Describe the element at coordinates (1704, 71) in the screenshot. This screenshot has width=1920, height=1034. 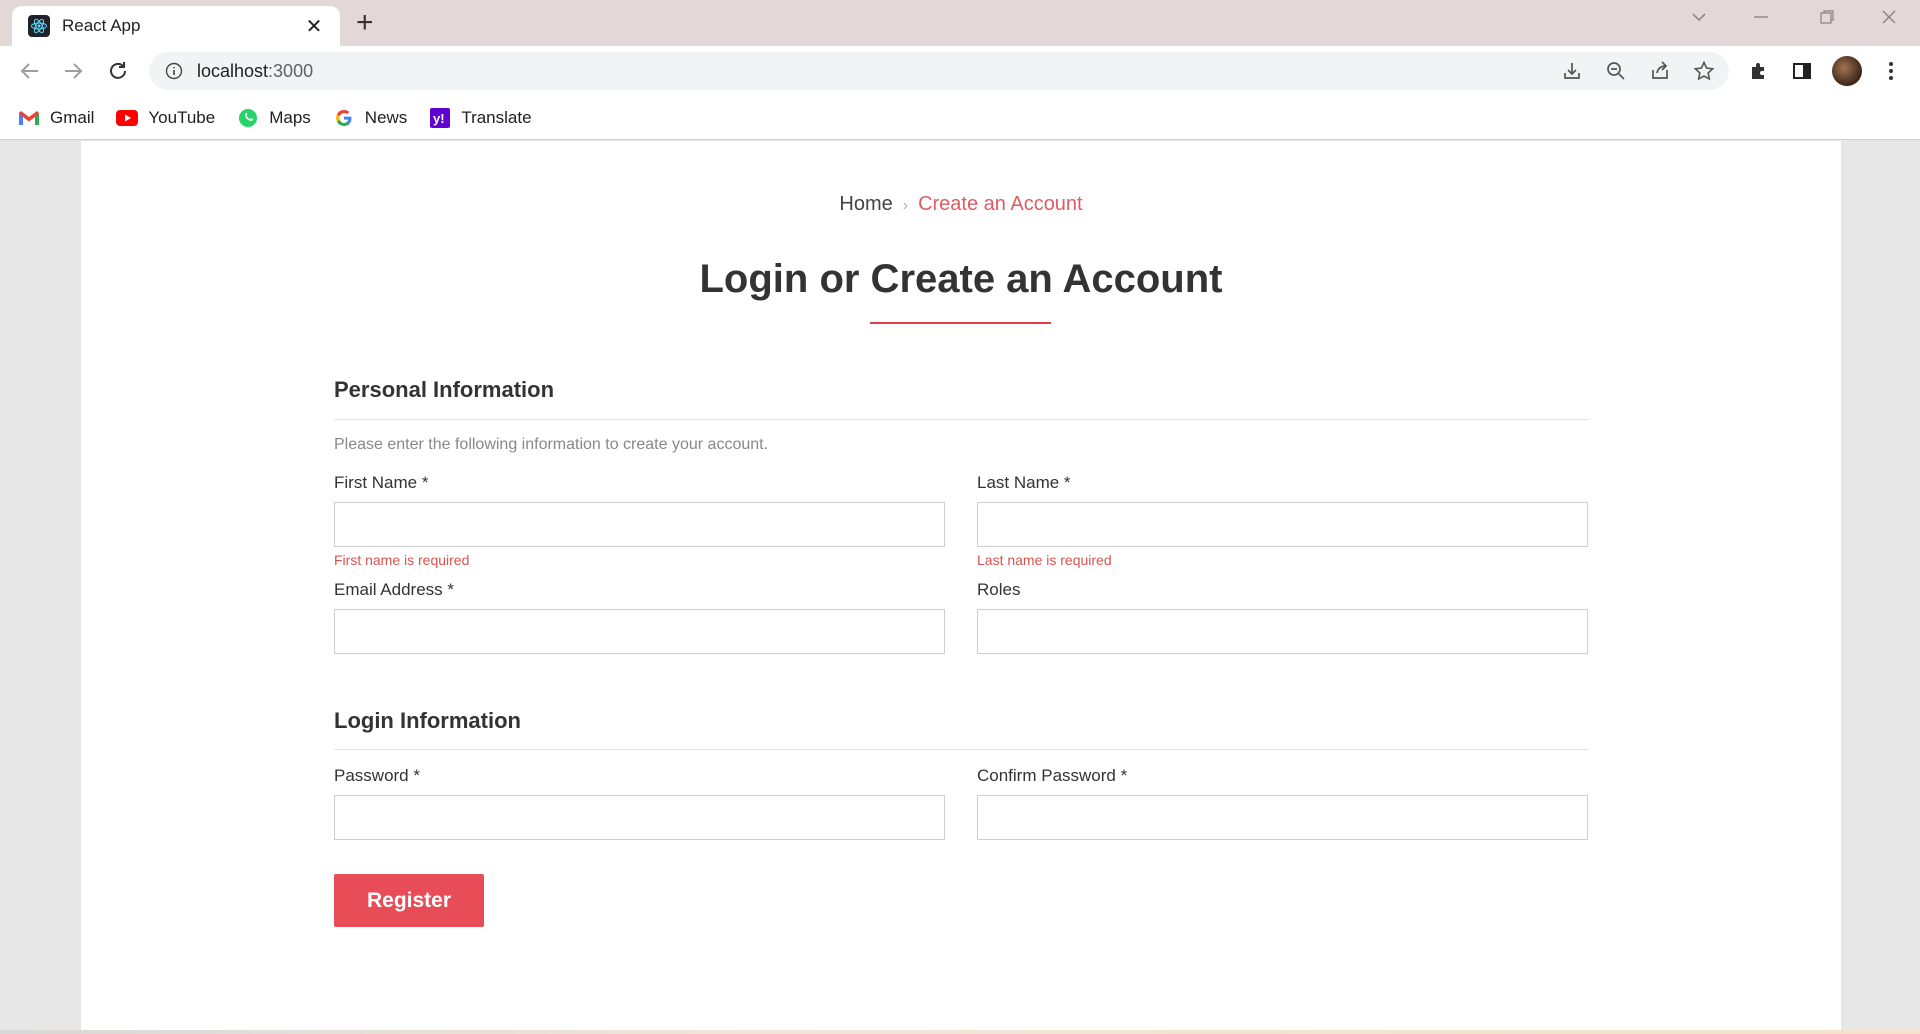
I see `bookmark-star-icon` at that location.